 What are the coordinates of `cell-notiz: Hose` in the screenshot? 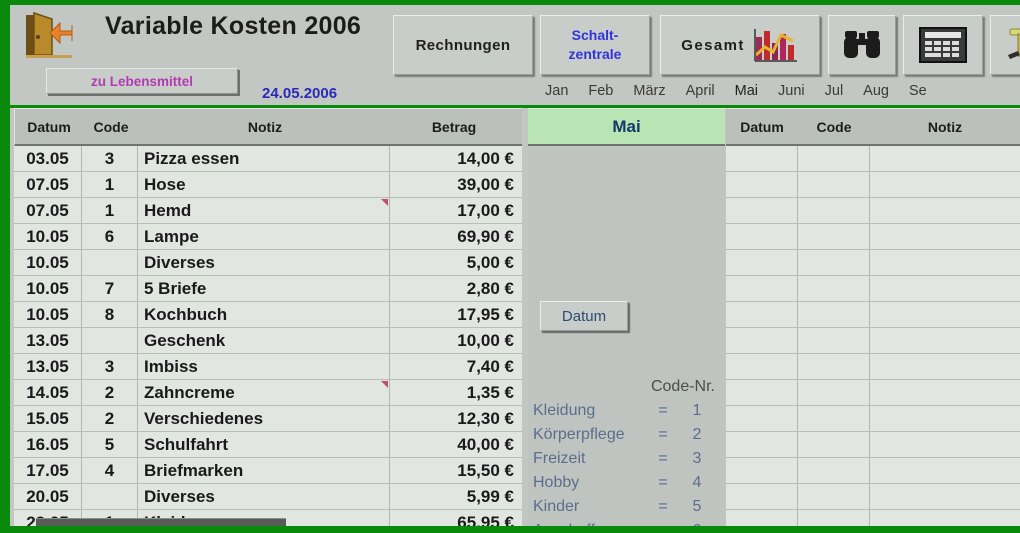 It's located at (264, 184).